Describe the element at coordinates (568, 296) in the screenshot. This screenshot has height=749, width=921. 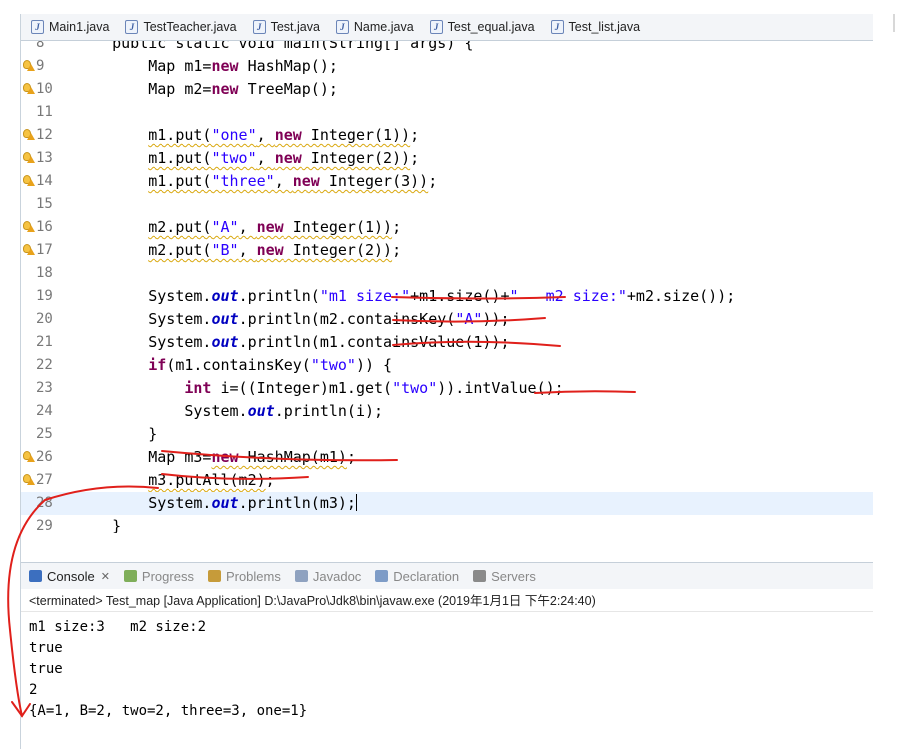
I see `code-token: " m2 size:"` at that location.